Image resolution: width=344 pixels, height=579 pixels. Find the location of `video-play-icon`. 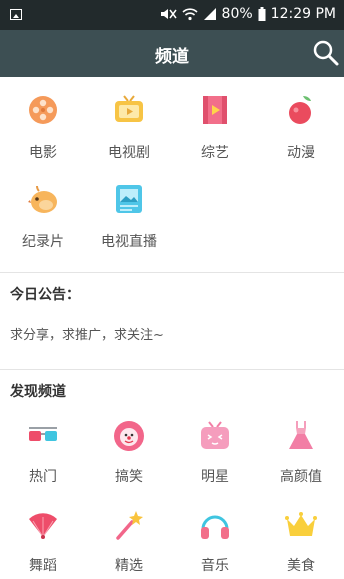

video-play-icon is located at coordinates (215, 110).